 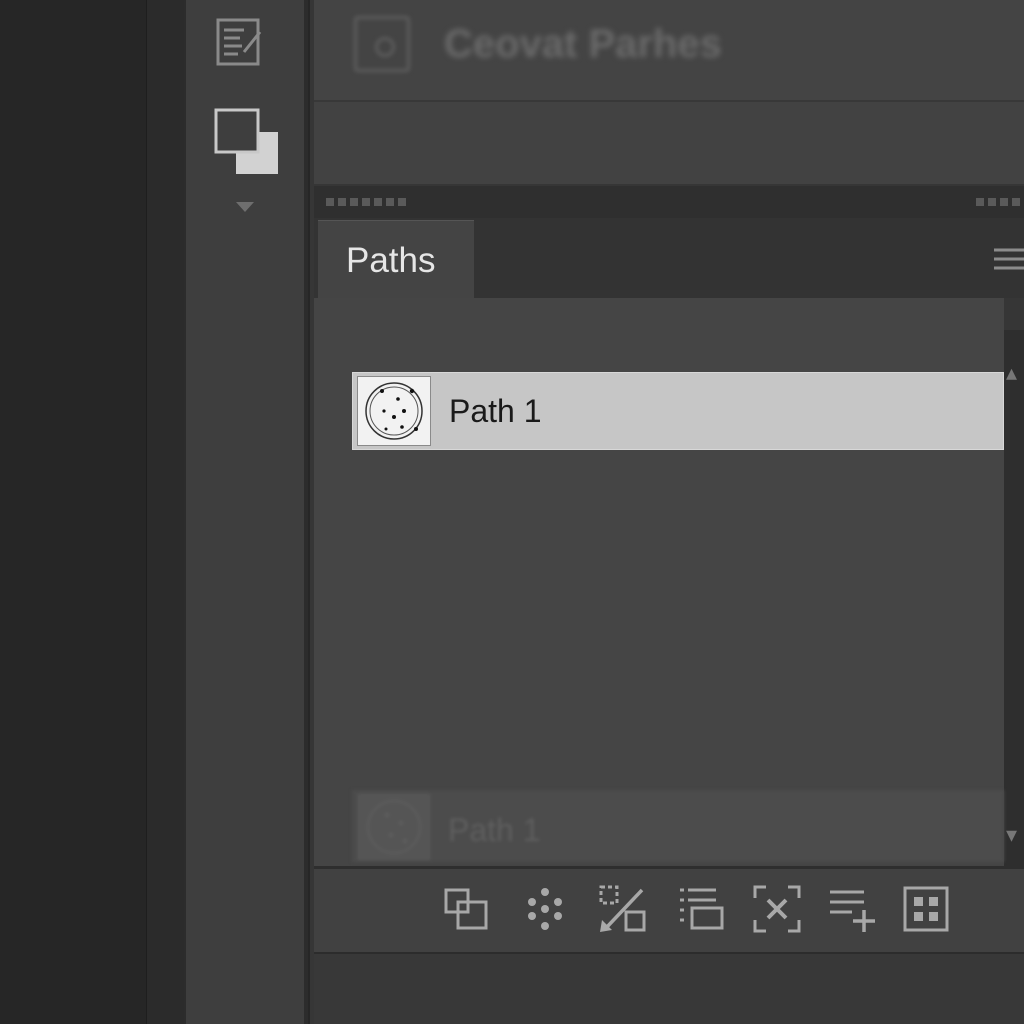 What do you see at coordinates (1014, 598) in the screenshot?
I see `scrollbar` at bounding box center [1014, 598].